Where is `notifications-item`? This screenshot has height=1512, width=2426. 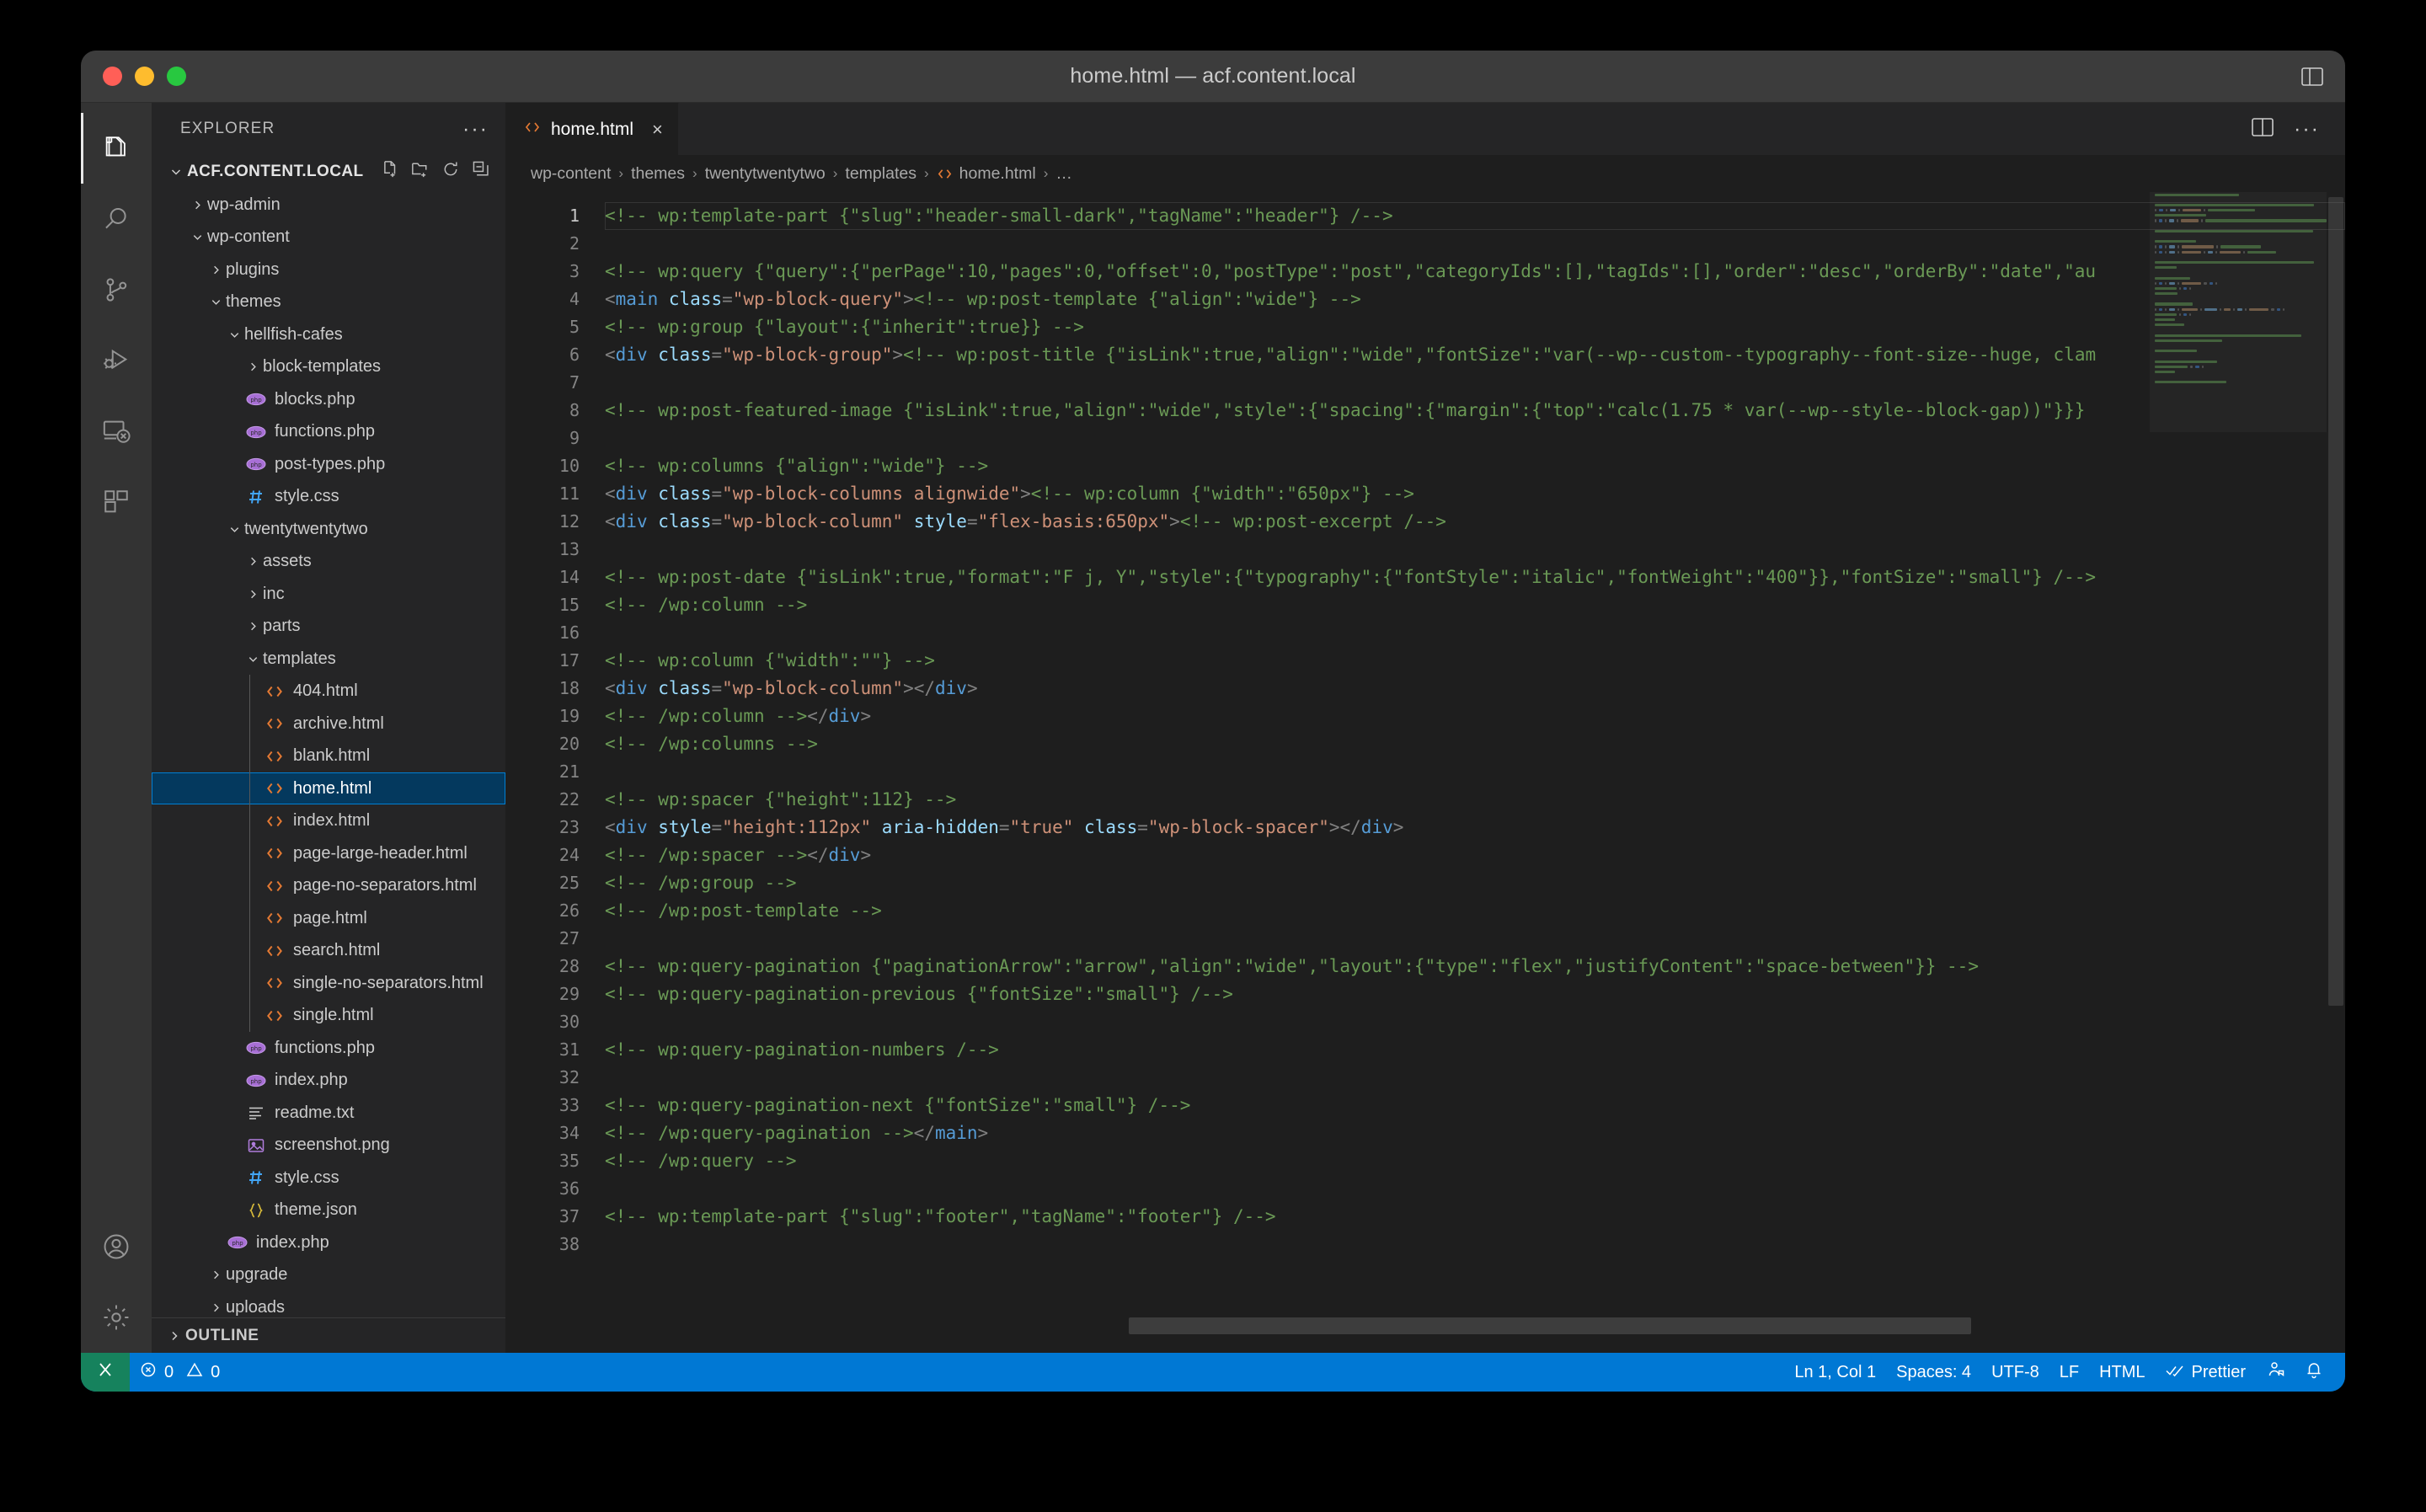 notifications-item is located at coordinates (2314, 1372).